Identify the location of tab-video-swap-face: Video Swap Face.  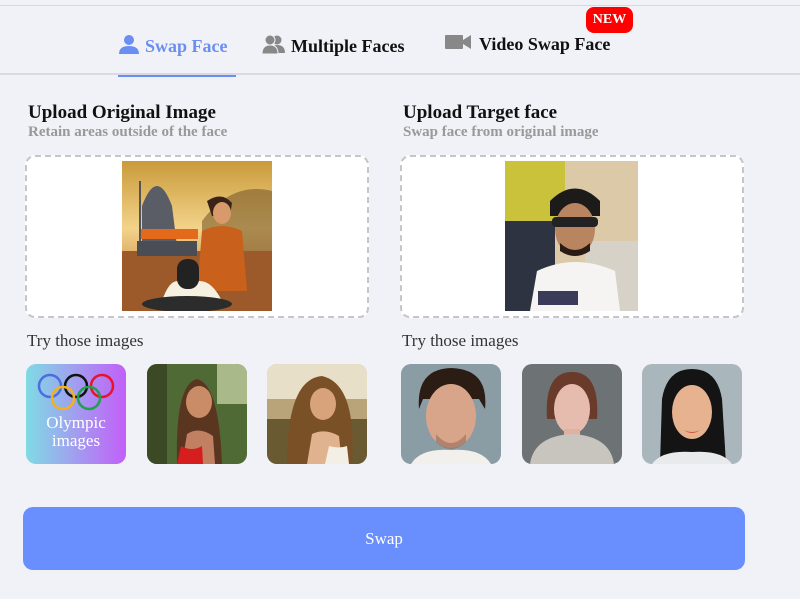
(527, 44).